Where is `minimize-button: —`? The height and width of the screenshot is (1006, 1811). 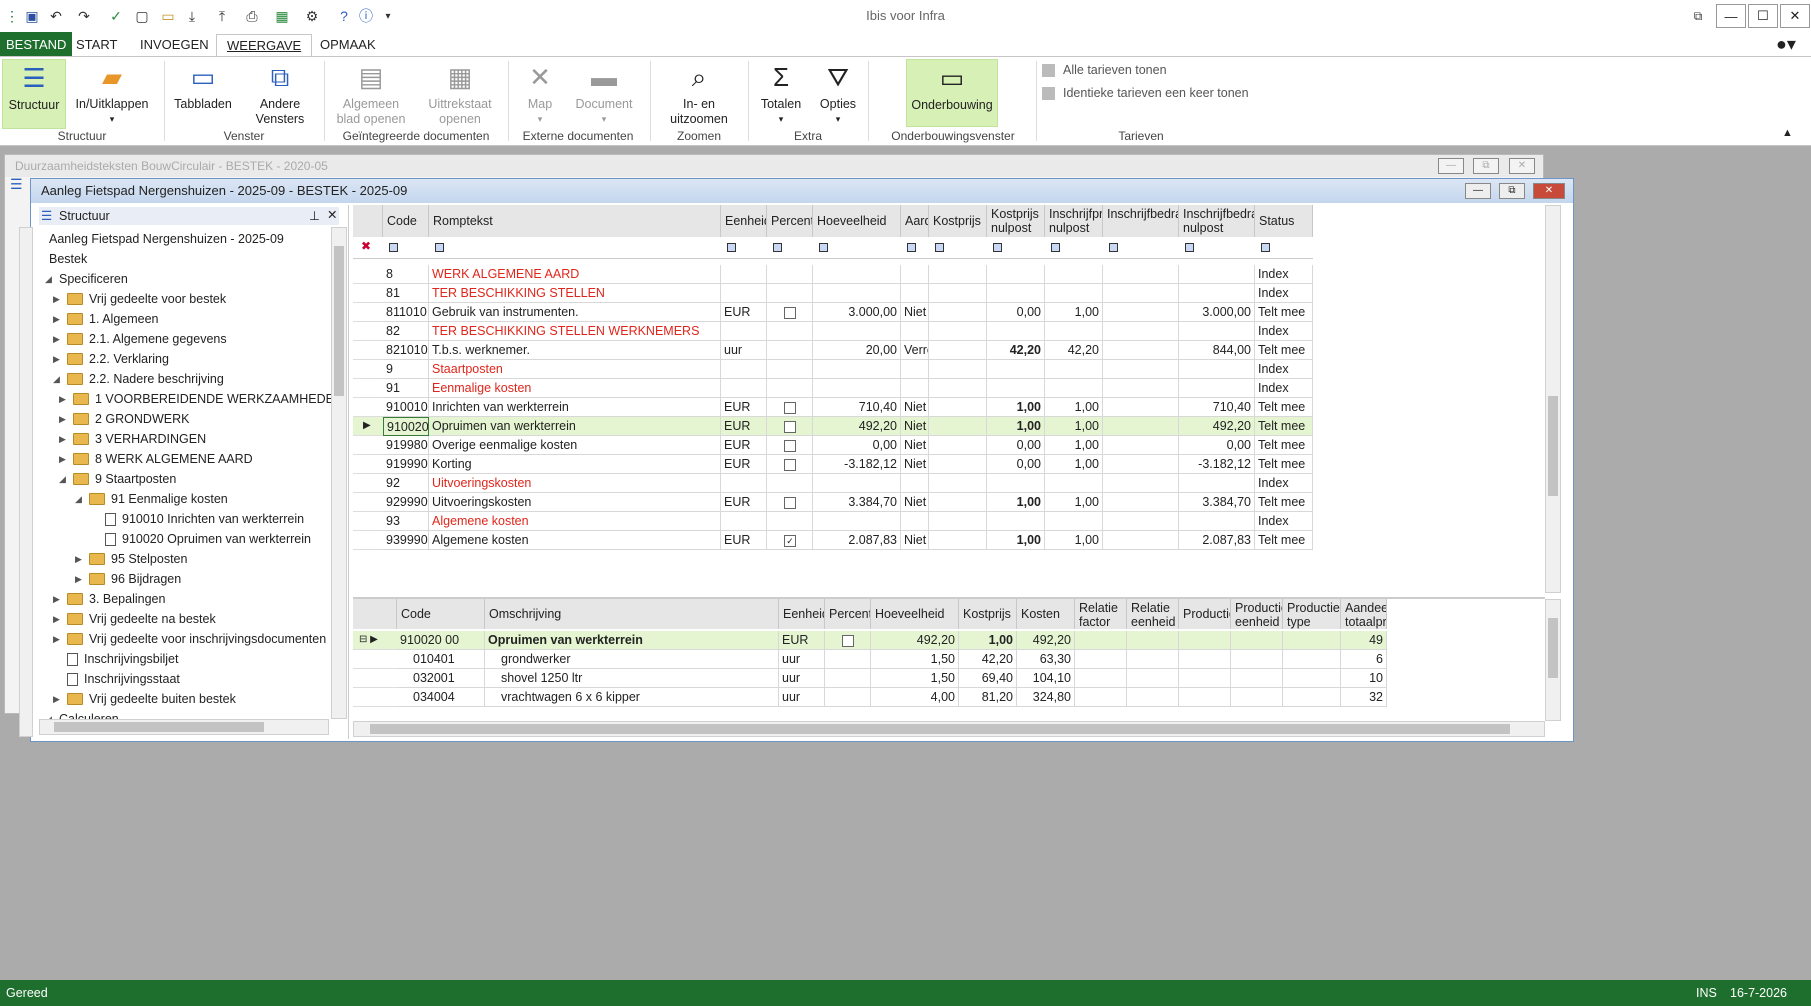
minimize-button: — is located at coordinates (1731, 16).